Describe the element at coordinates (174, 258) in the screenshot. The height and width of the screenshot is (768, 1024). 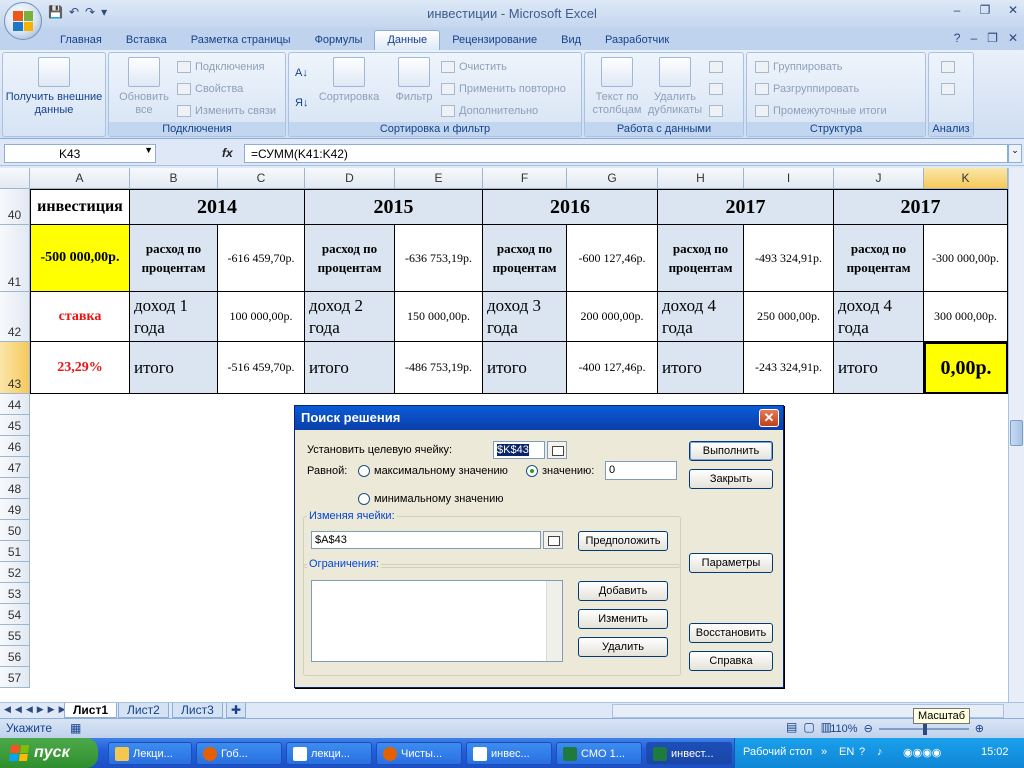
I see `cell-b41: расход по процентам` at that location.